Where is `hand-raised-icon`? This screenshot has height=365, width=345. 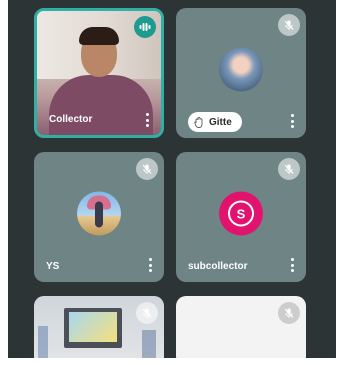
hand-raised-icon is located at coordinates (198, 122).